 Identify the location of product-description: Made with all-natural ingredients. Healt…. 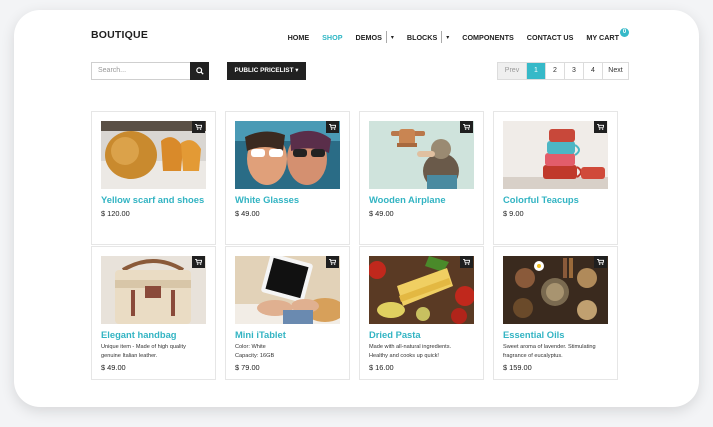
(424, 351).